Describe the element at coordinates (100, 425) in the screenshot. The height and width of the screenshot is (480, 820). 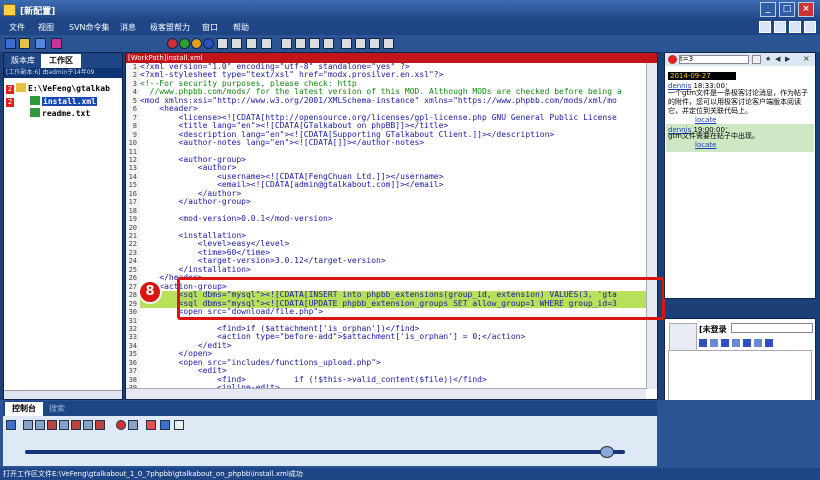
I see `console-tool-7-icon` at that location.